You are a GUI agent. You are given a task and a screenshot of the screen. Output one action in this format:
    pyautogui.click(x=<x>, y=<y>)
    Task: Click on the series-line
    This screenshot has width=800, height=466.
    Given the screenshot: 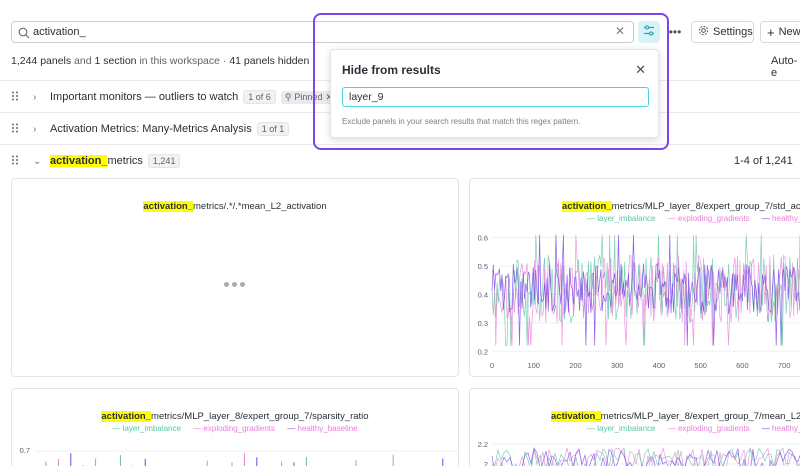 What is the action you would take?
    pyautogui.click(x=645, y=456)
    